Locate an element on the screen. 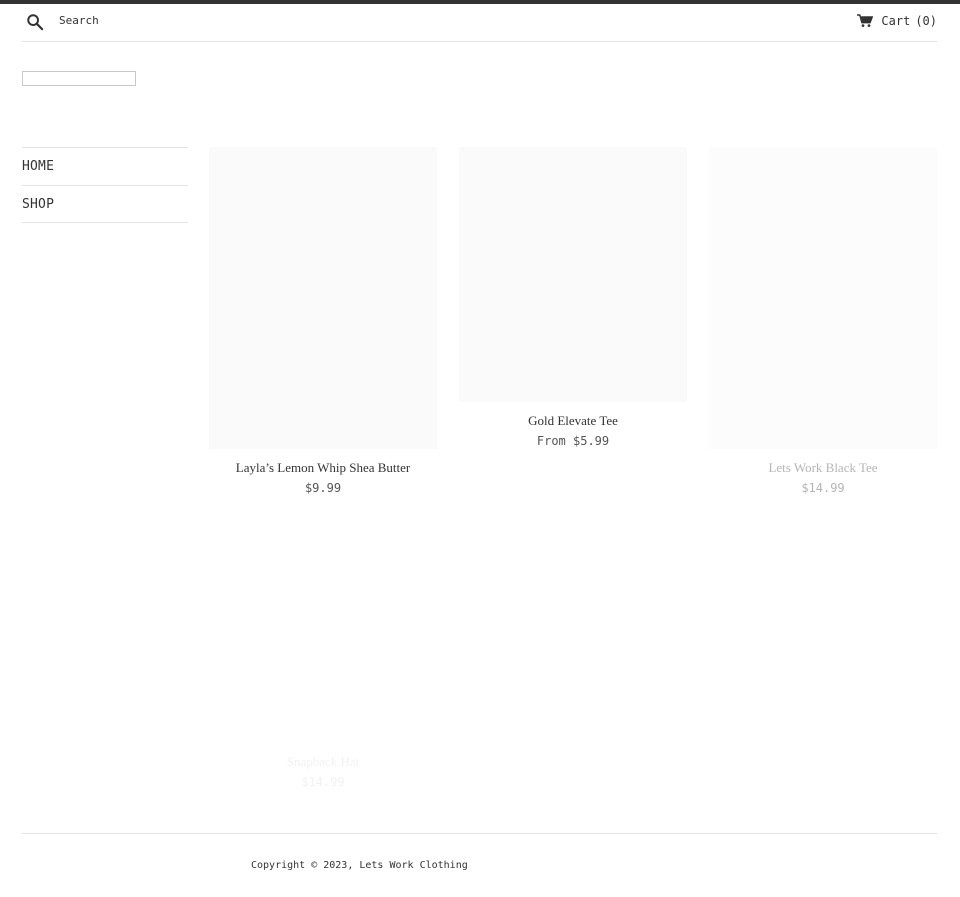 The width and height of the screenshot is (960, 897). product-price: $9.99 is located at coordinates (323, 488).